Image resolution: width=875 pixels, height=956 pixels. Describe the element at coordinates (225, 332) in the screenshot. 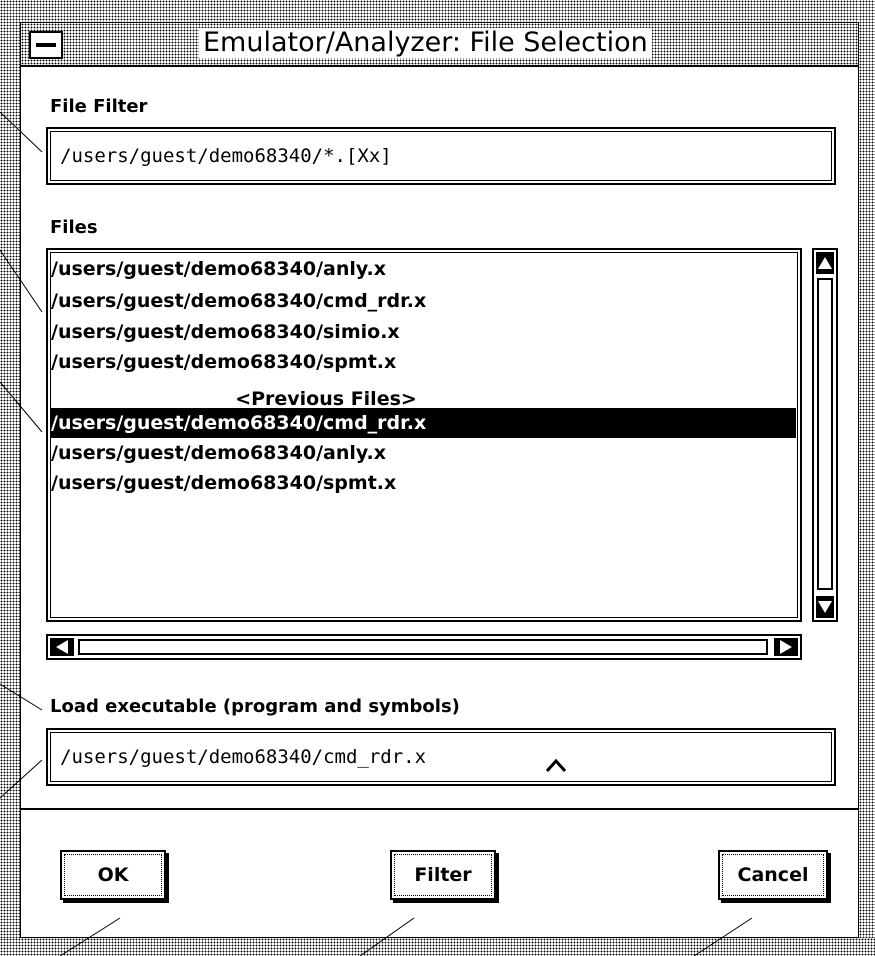

I see `list-item: /users/guest/demo68340/simio.x` at that location.